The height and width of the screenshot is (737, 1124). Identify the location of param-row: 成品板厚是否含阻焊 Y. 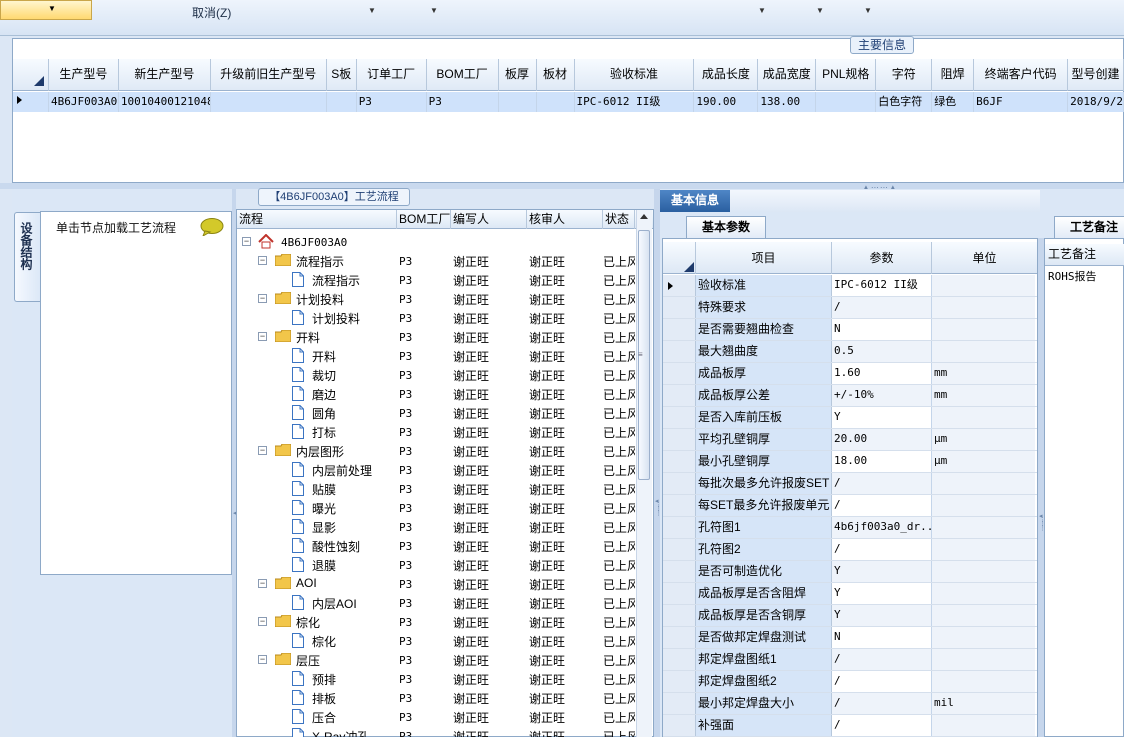
(850, 594).